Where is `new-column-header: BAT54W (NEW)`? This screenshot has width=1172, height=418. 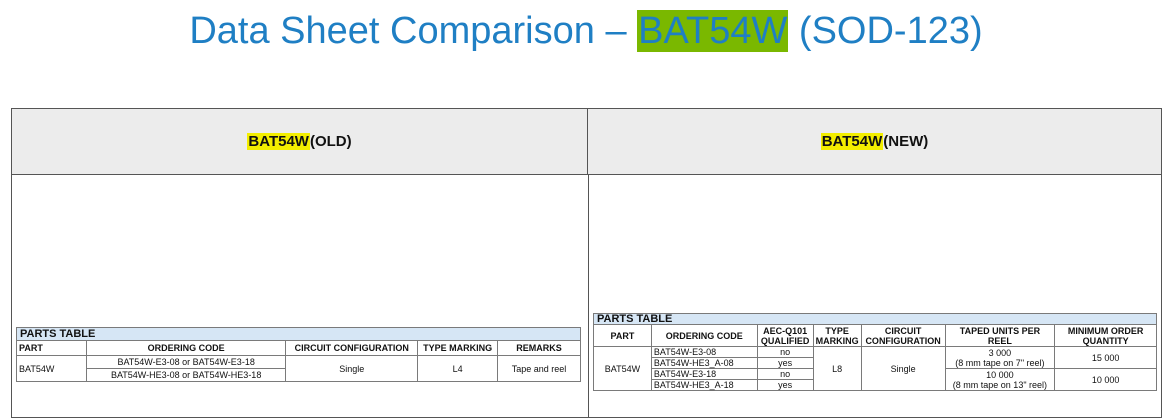
new-column-header: BAT54W (NEW) is located at coordinates (874, 142).